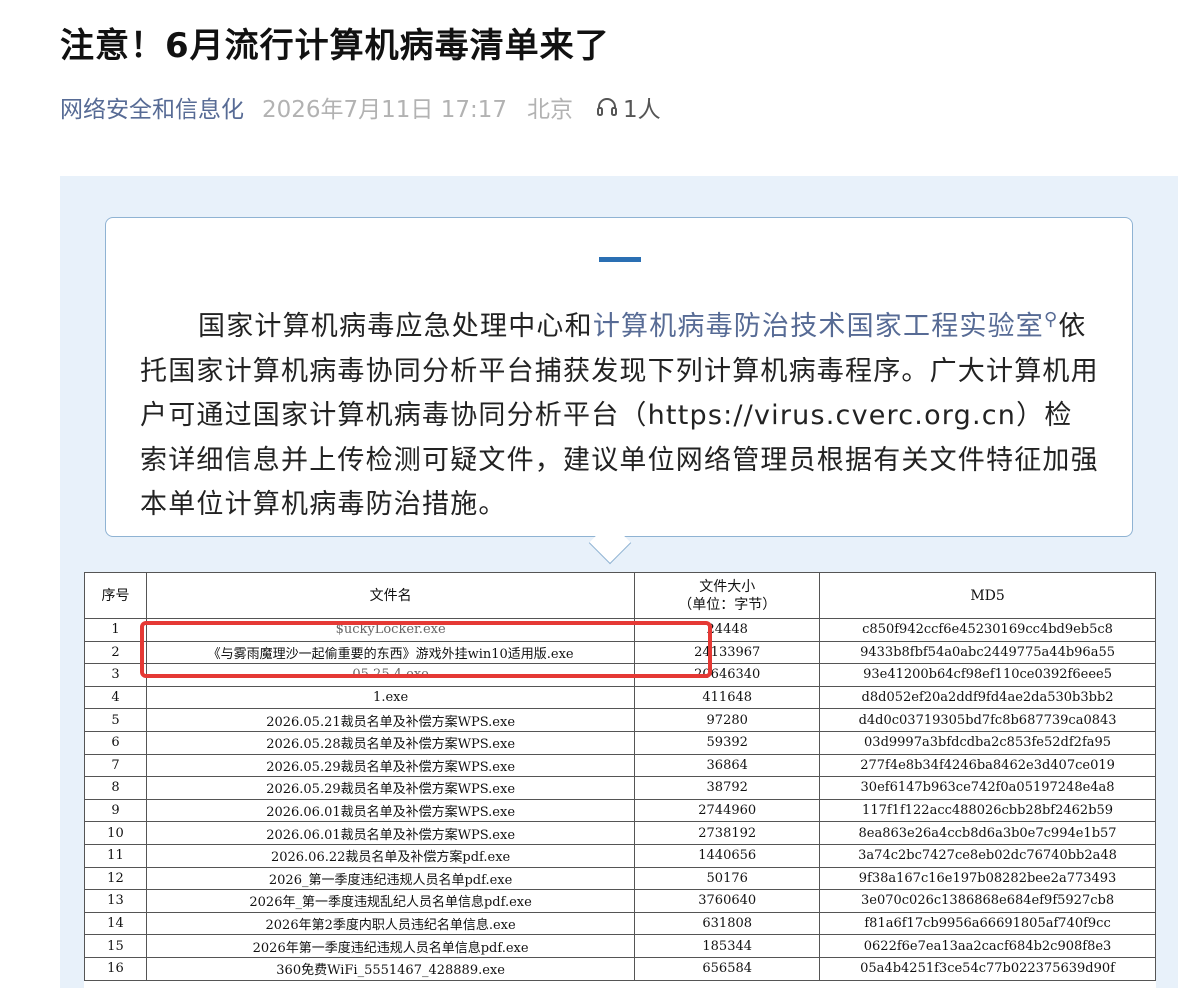 The width and height of the screenshot is (1190, 988). What do you see at coordinates (390, 720) in the screenshot?
I see `cell-filename: 2026.05.21裁员名单及补偿方案WPS.exe` at bounding box center [390, 720].